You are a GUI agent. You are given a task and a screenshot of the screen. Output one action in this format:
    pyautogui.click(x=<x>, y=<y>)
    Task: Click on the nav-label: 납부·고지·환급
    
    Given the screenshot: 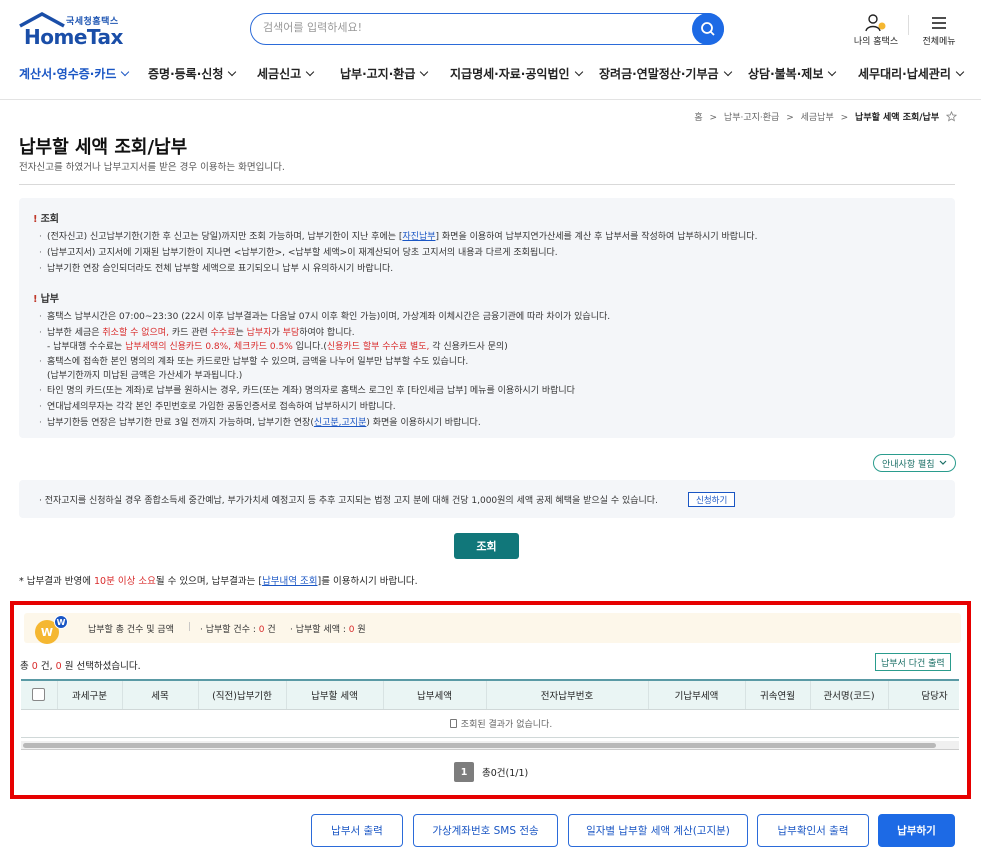 What is the action you would take?
    pyautogui.click(x=378, y=74)
    